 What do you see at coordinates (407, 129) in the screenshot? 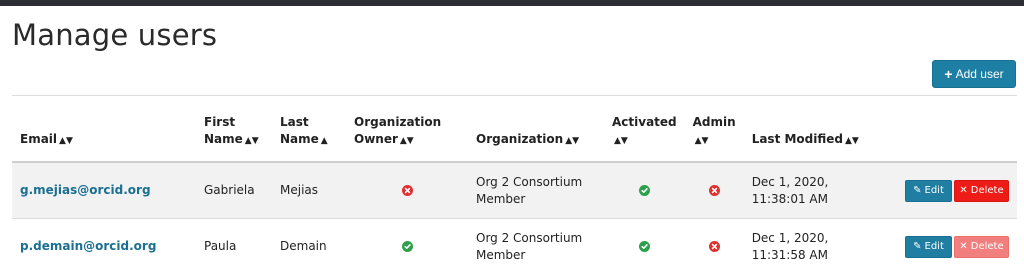
I see `header-organization-owner: OrganizationOwner▲▼` at bounding box center [407, 129].